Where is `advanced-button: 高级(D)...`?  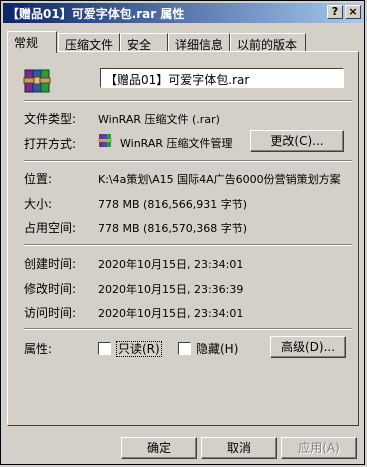
advanced-button: 高级(D)... is located at coordinates (308, 347).